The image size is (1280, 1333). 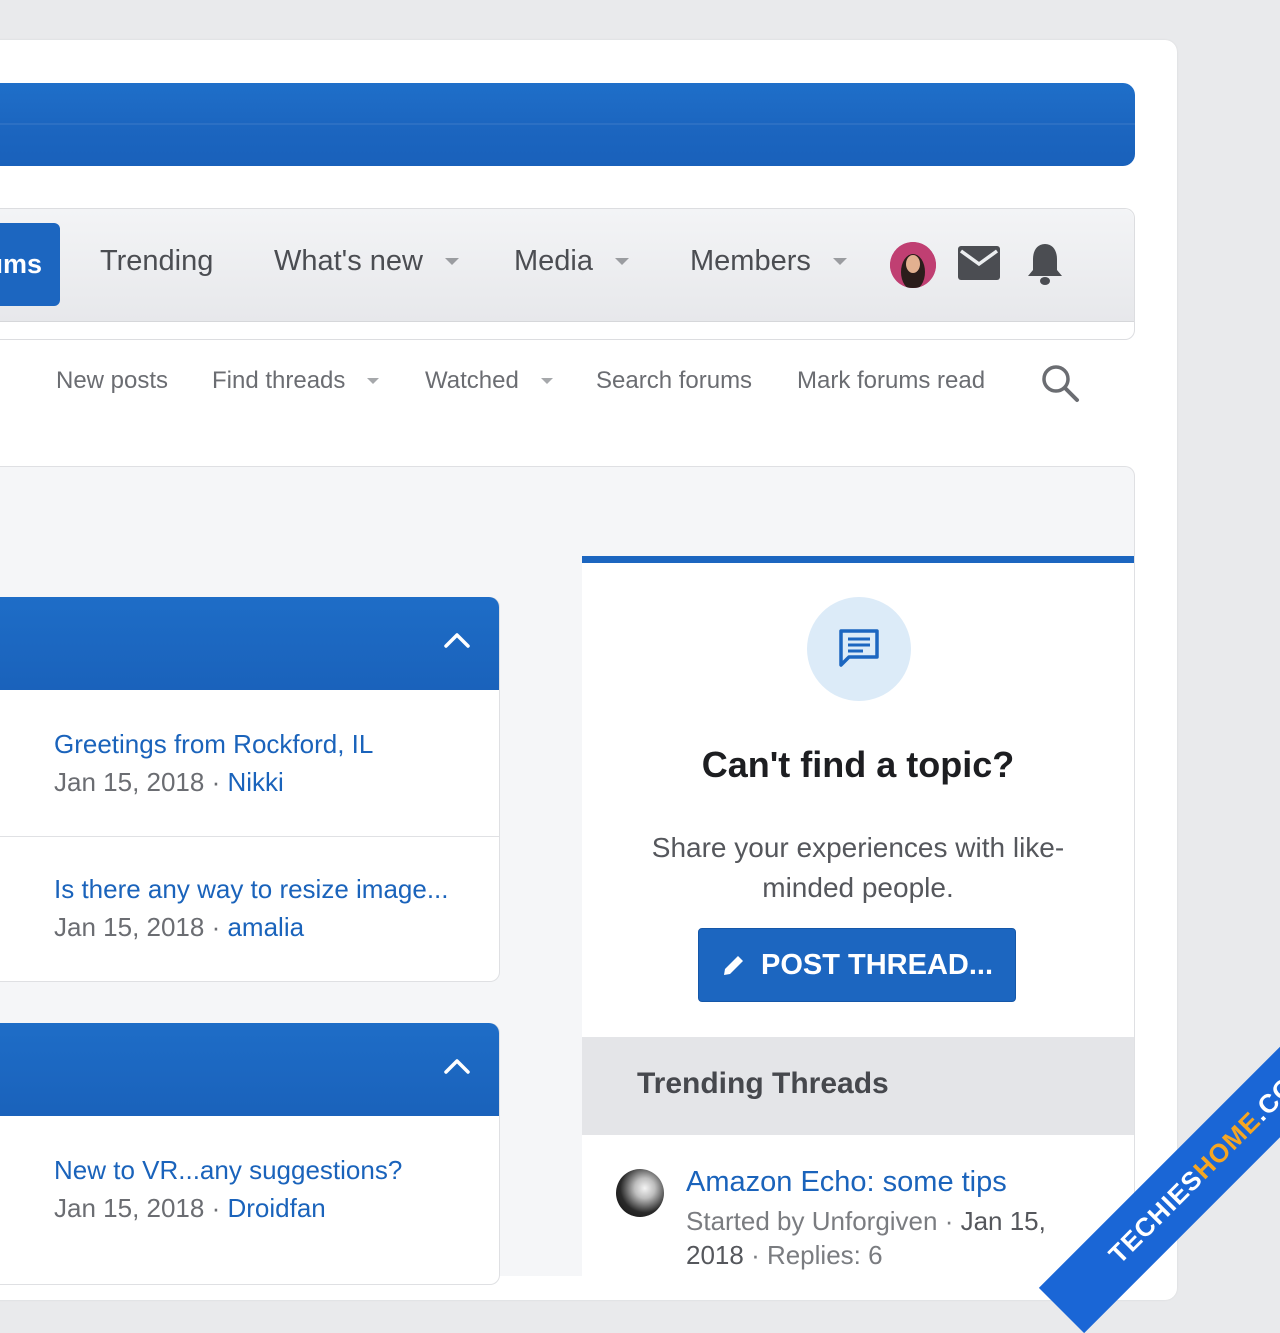 I want to click on bell-icon, so click(x=1045, y=266).